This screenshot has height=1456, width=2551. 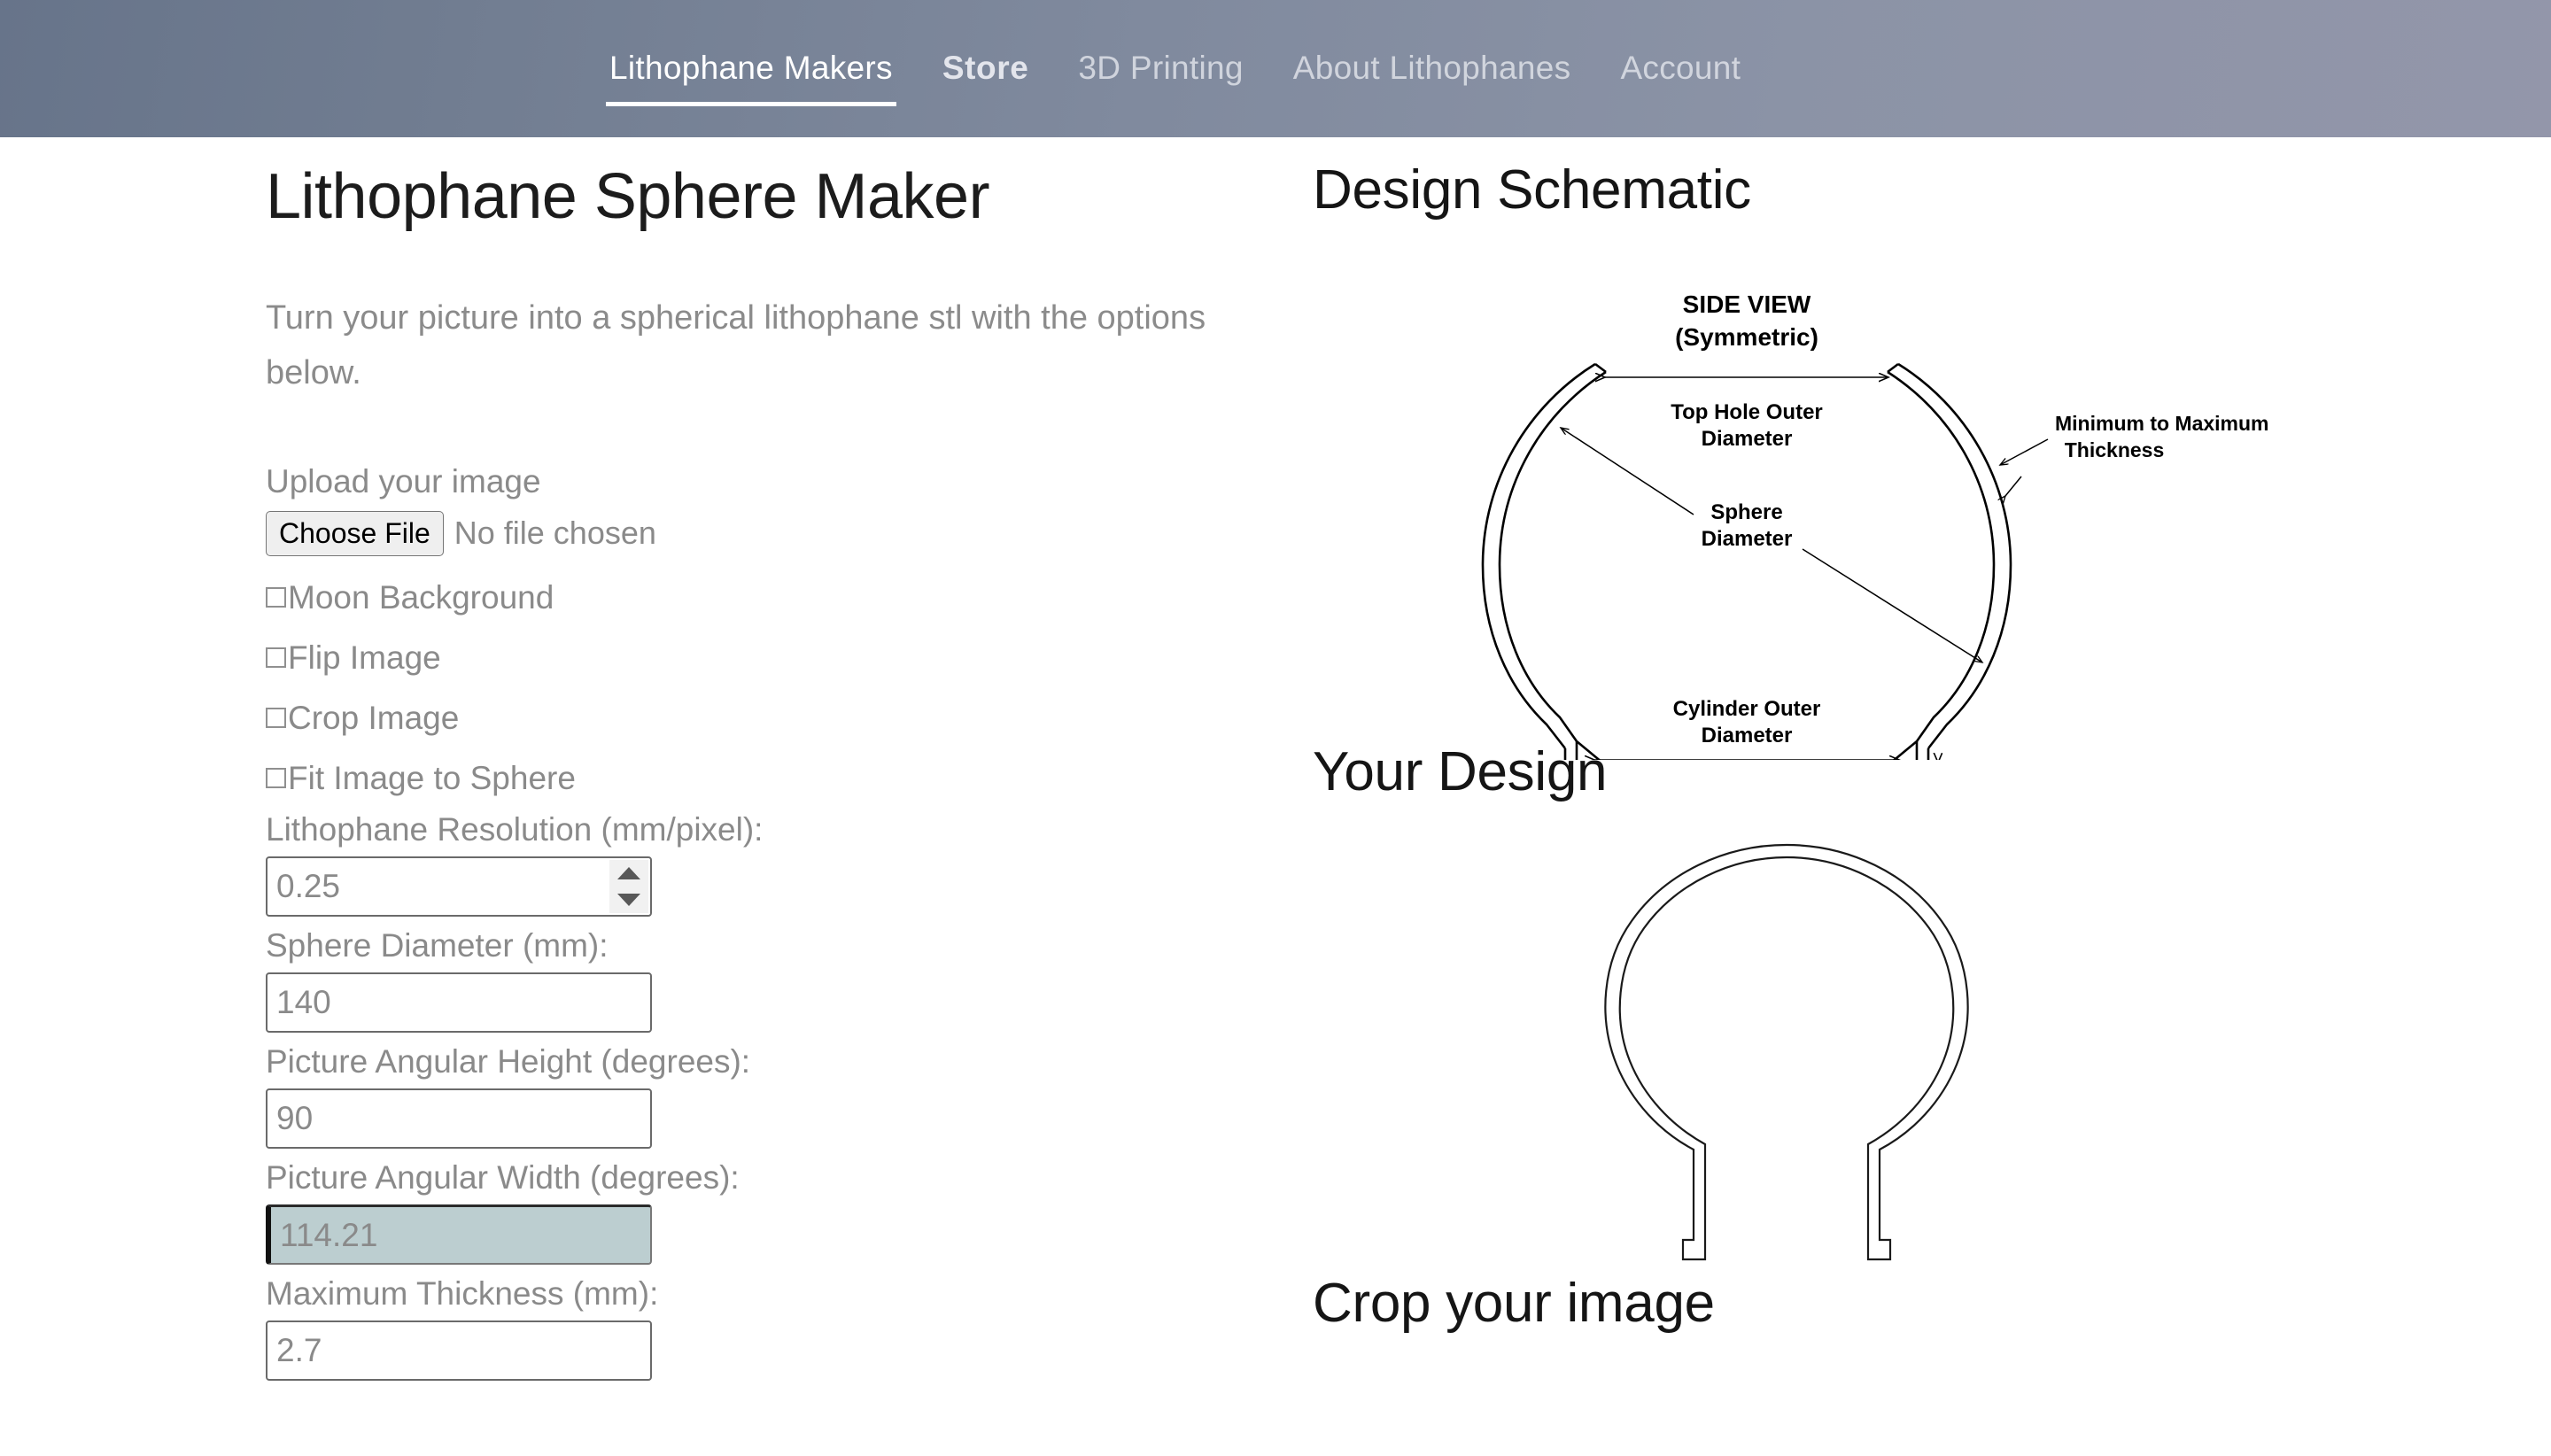 I want to click on label-sphere-diameter: Sphere Diameter (mm):, so click(x=437, y=945).